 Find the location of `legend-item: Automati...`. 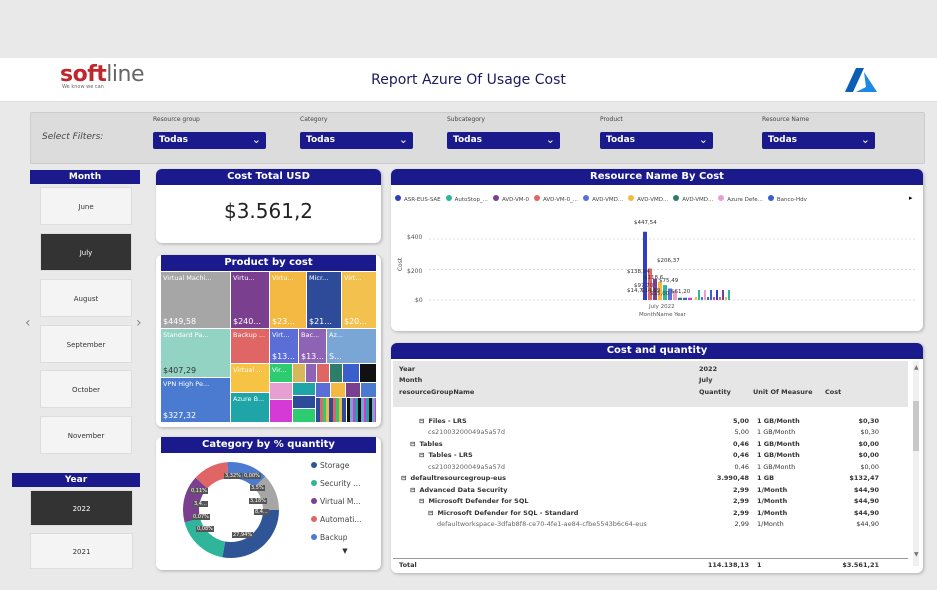

legend-item: Automati... is located at coordinates (345, 520).